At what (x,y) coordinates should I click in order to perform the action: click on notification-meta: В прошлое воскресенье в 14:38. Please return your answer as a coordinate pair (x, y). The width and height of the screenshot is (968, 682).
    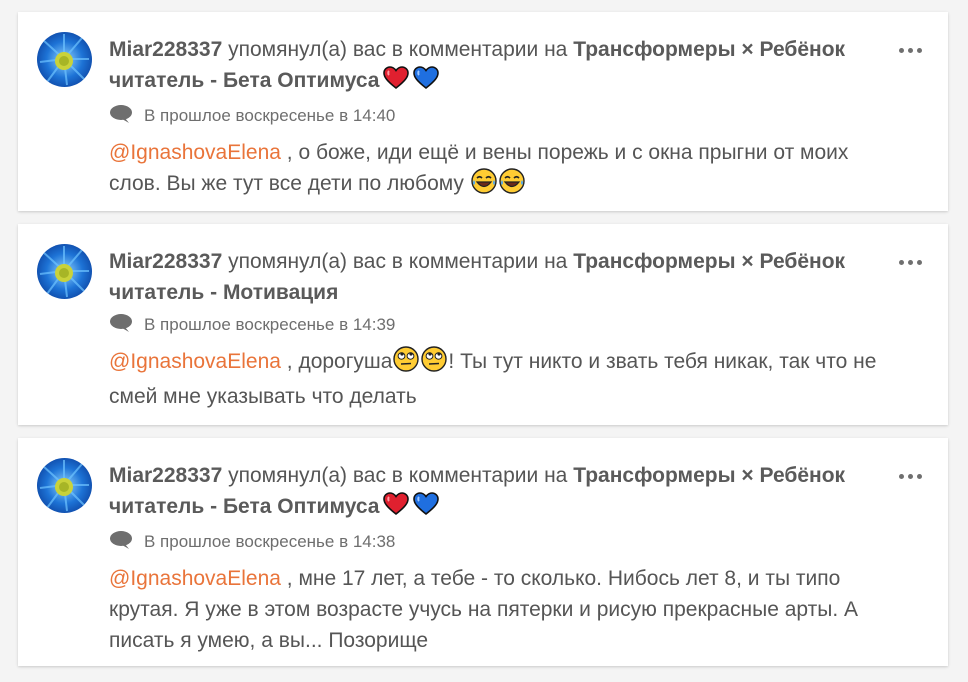
    Looking at the image, I should click on (498, 542).